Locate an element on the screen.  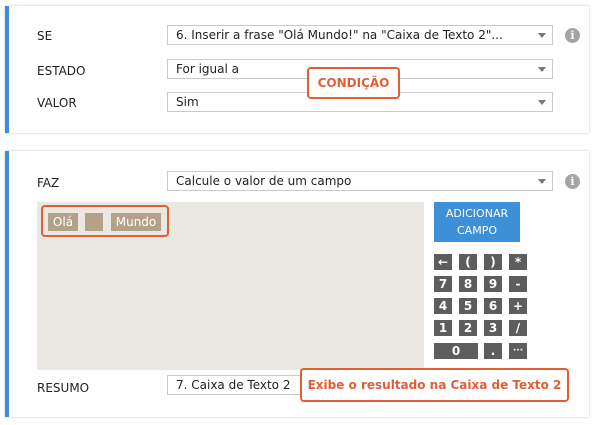
resumo-callout: Exibe o resultado na Caixa de Texto 2 is located at coordinates (434, 385).